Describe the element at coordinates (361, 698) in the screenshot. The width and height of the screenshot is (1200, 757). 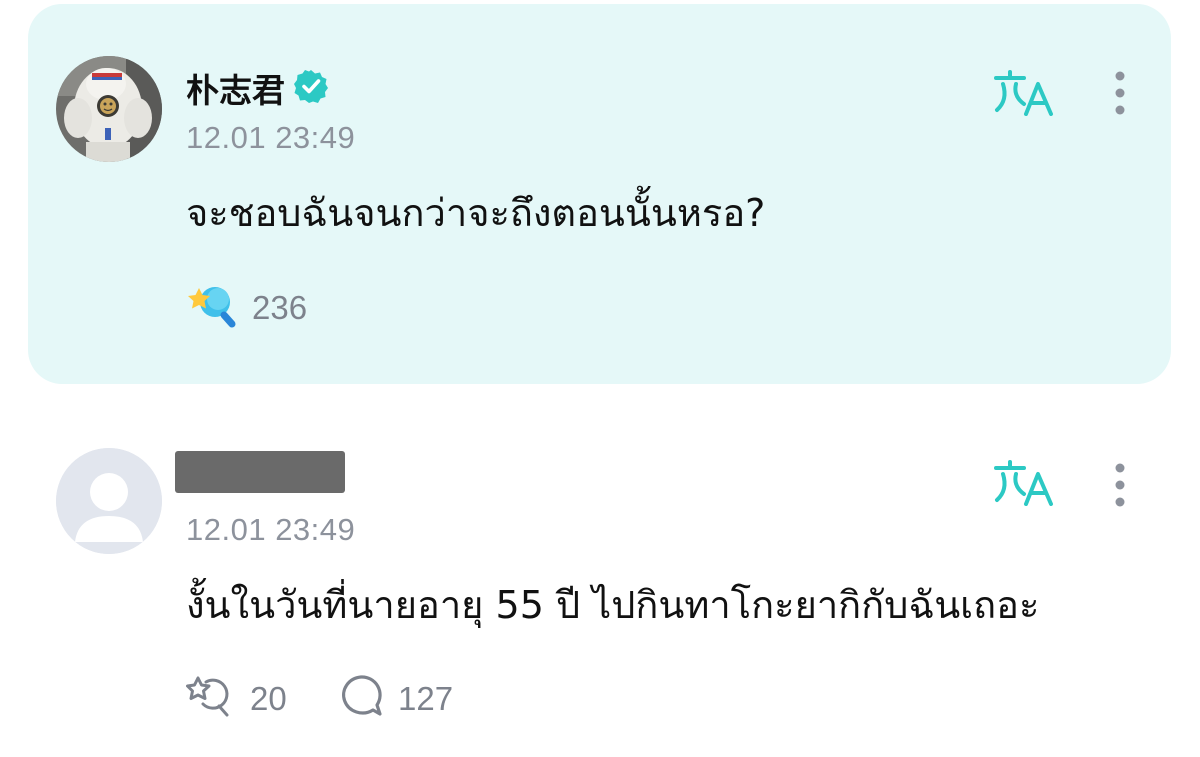
I see `comment-bubble-icon` at that location.